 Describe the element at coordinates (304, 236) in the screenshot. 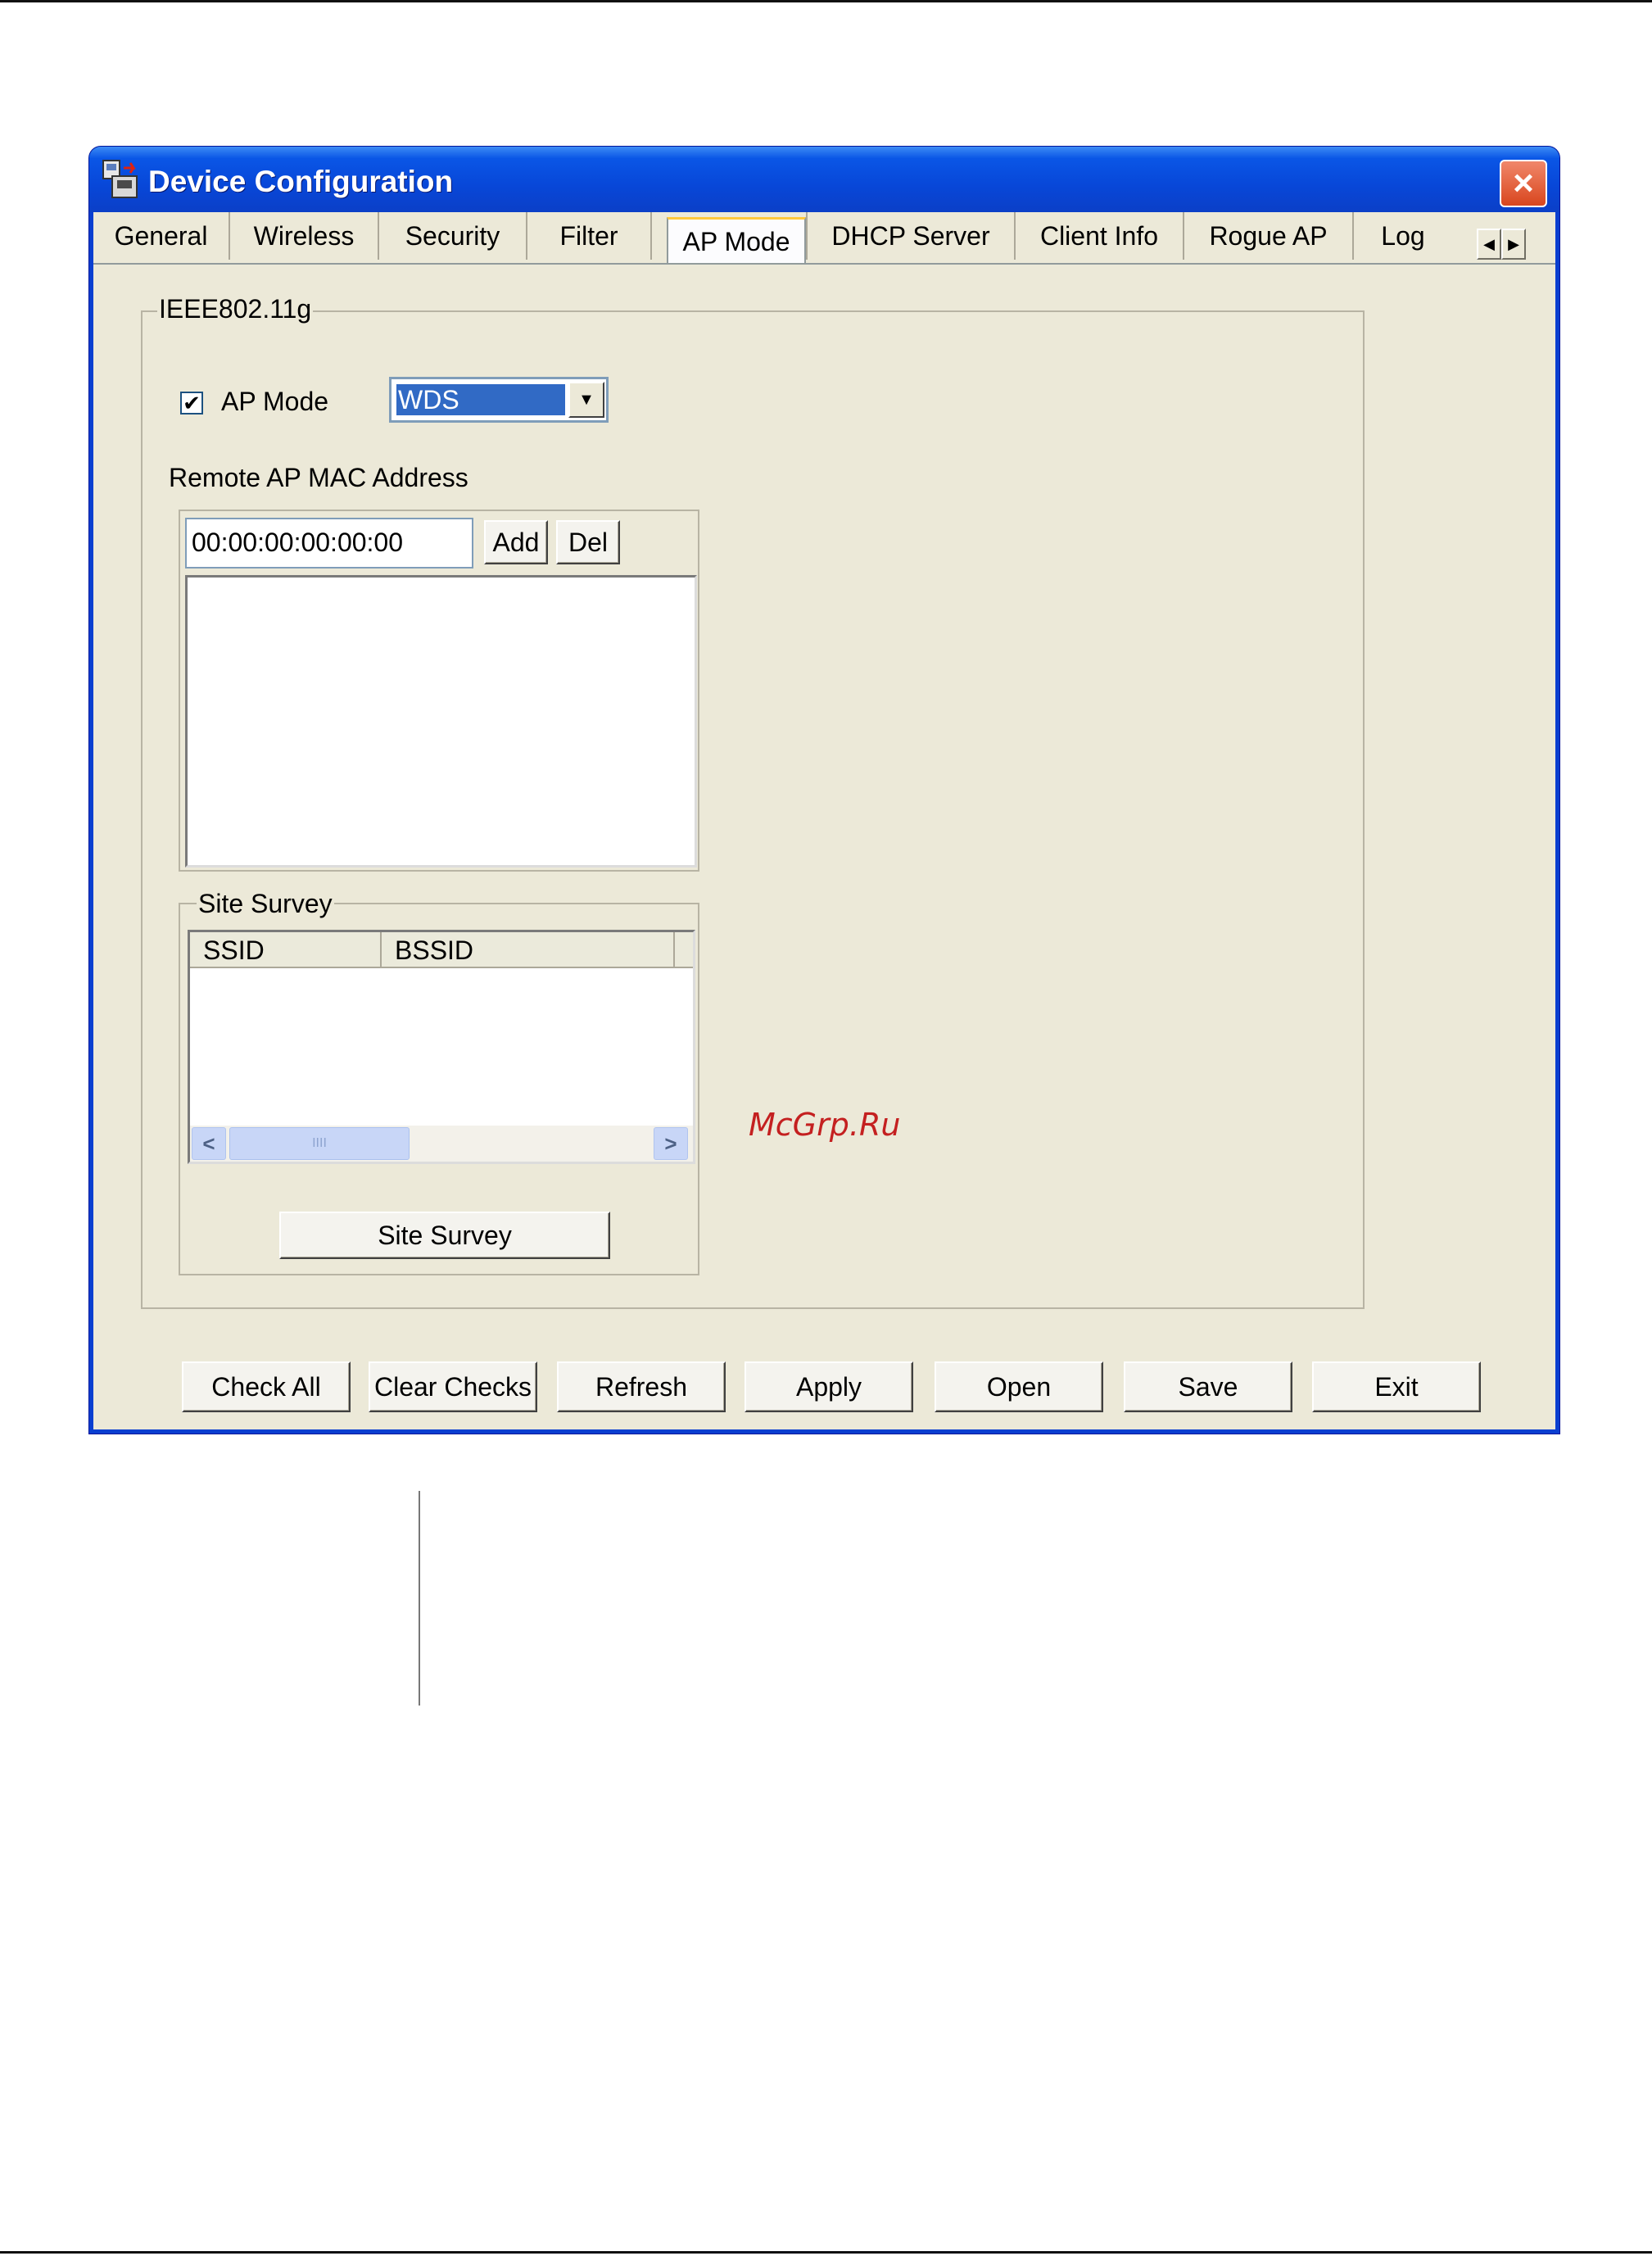

I see `tab-wireless: Wireless` at that location.